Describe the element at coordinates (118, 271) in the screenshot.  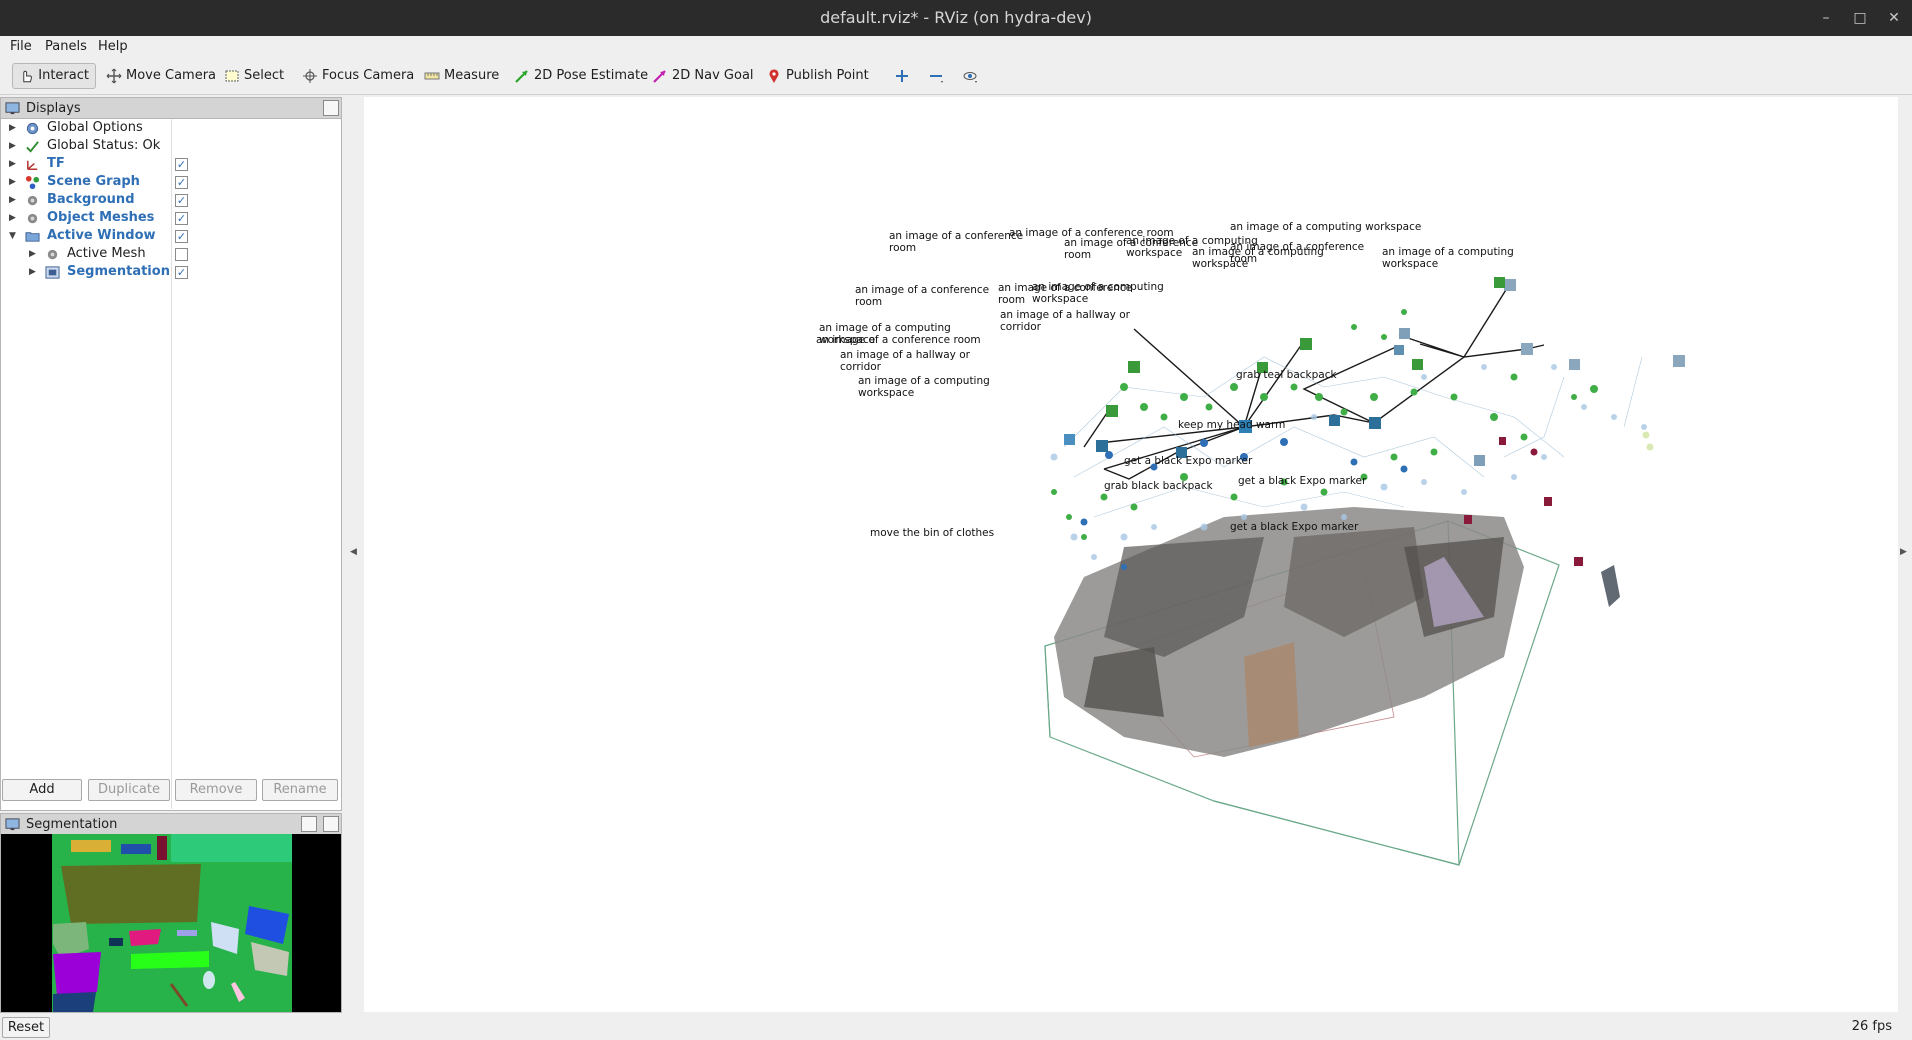
I see `display-label: Segmentation` at that location.